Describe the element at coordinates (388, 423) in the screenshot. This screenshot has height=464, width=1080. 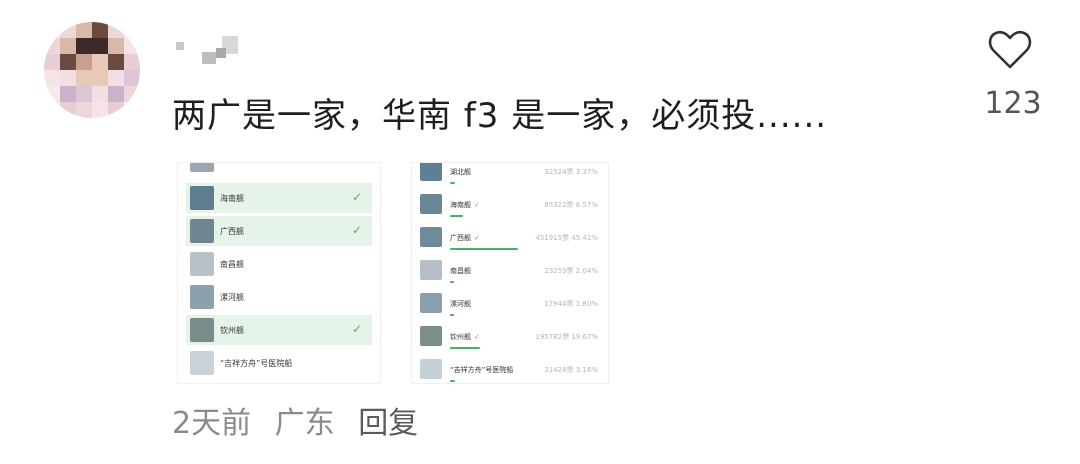
I see `reply-button: 回复` at that location.